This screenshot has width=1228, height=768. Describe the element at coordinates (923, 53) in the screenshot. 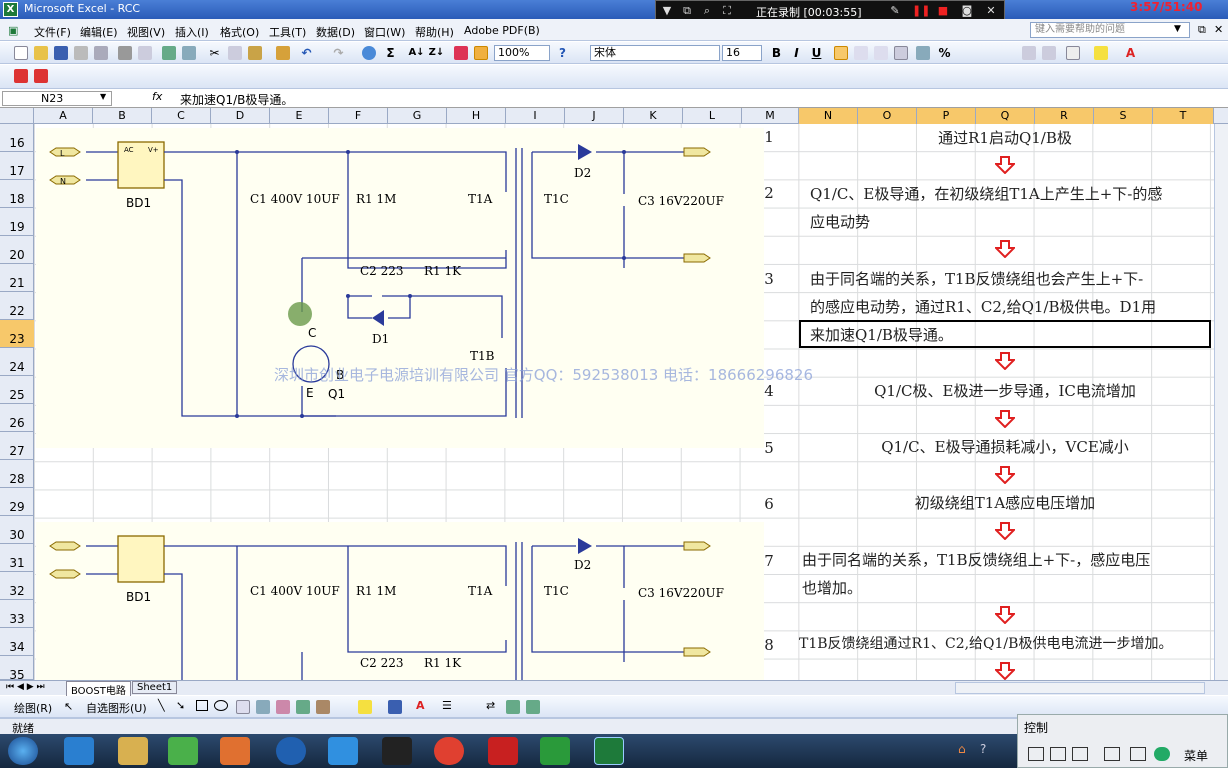

I see `currency-icon` at that location.